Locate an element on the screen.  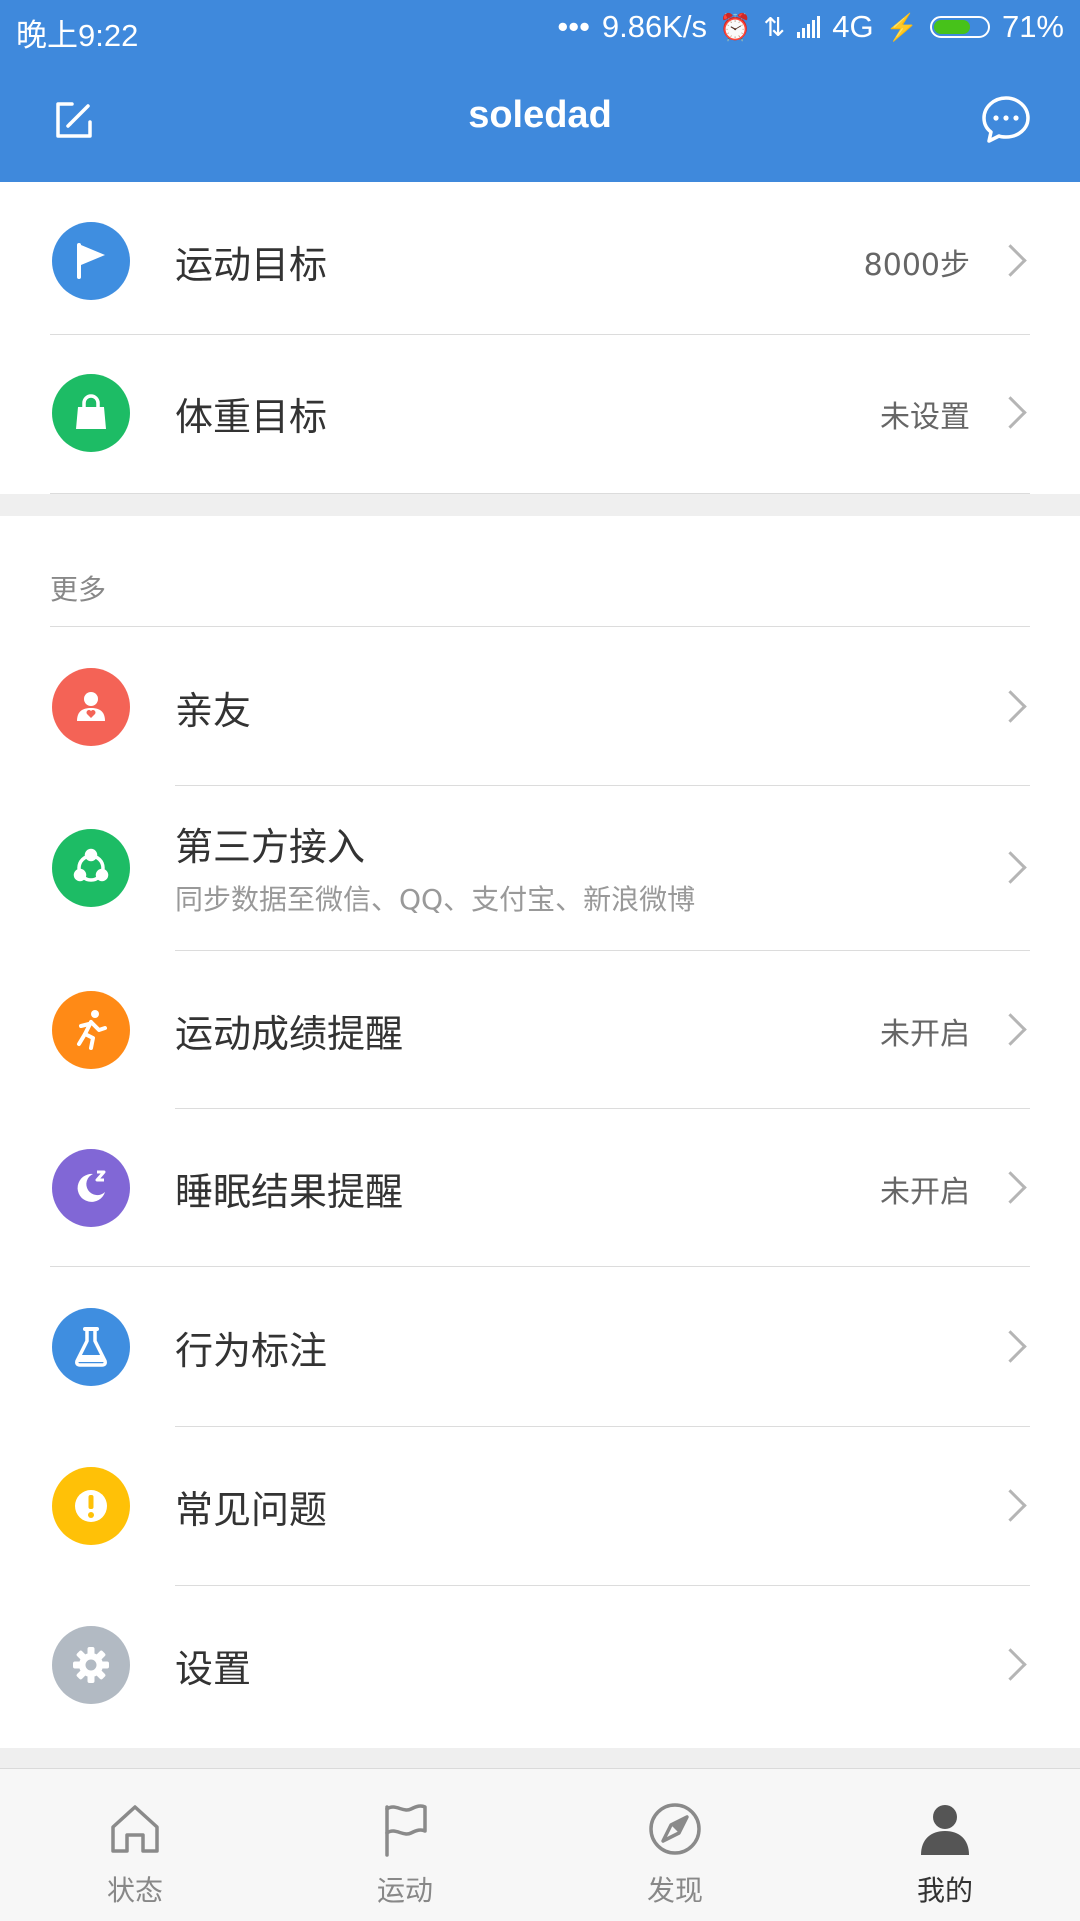
sport-reminder-row: 运动成绩提醒 未开启 is located at coordinates (540, 1030).